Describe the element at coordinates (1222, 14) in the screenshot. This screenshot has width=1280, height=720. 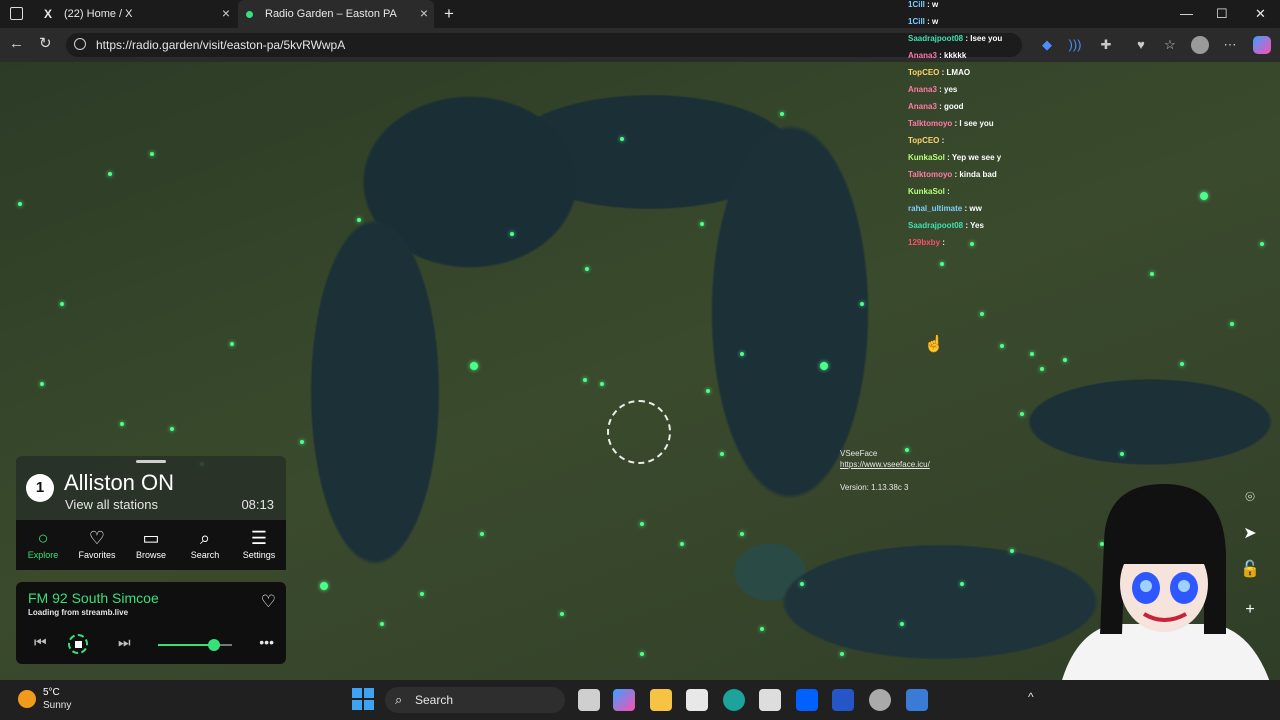
I see `maximize-button: ☐` at that location.